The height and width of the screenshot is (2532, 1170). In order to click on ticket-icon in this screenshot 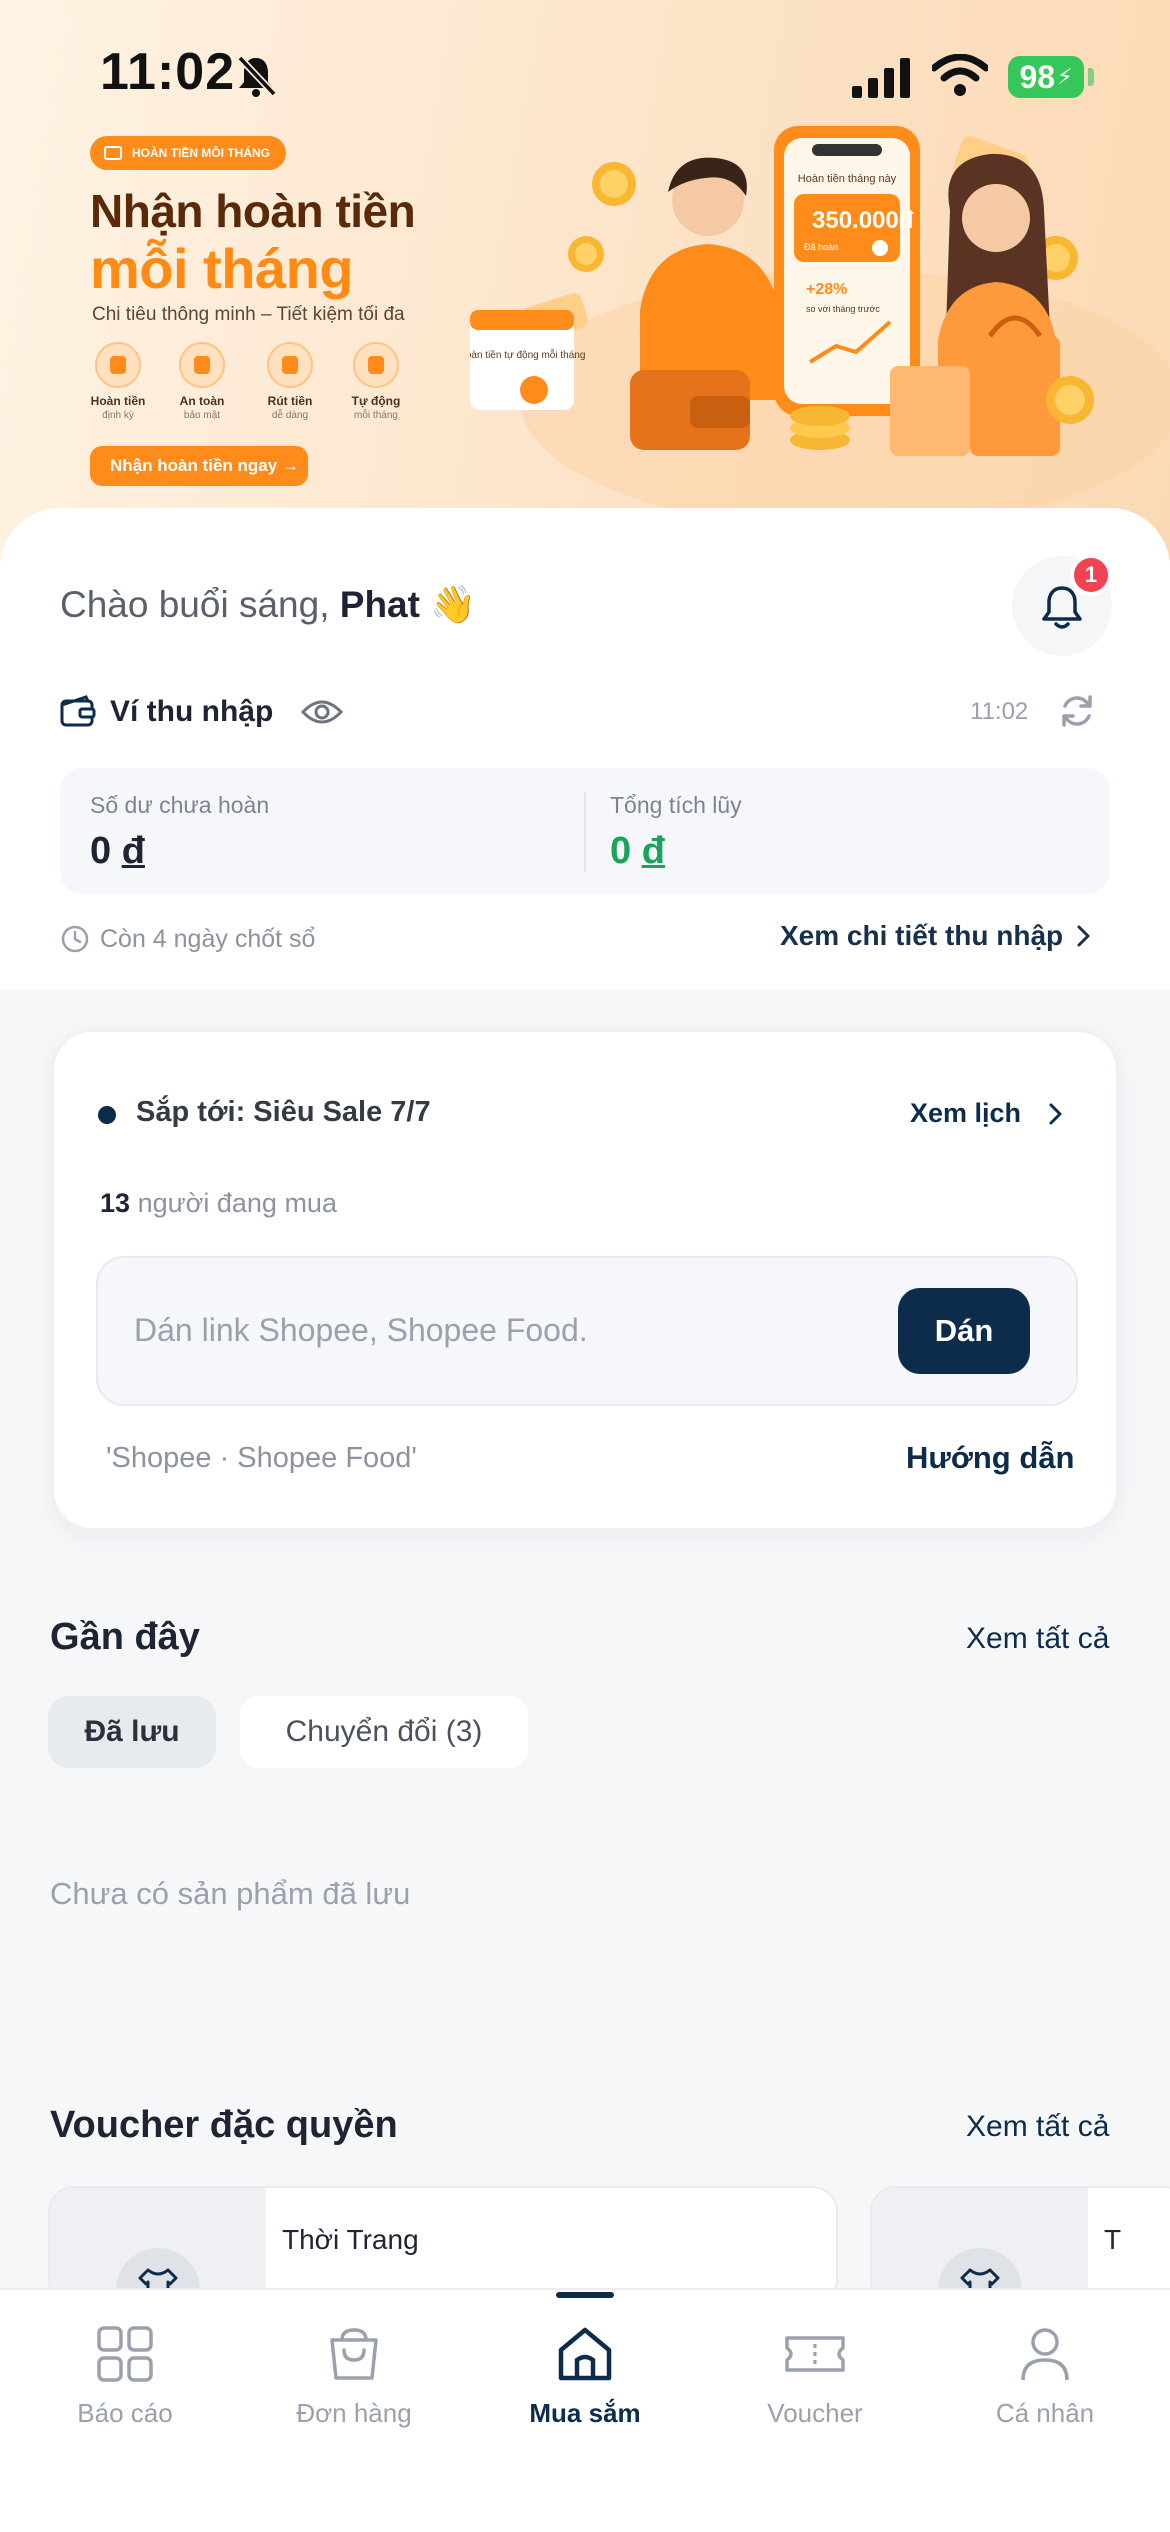, I will do `click(815, 2354)`.